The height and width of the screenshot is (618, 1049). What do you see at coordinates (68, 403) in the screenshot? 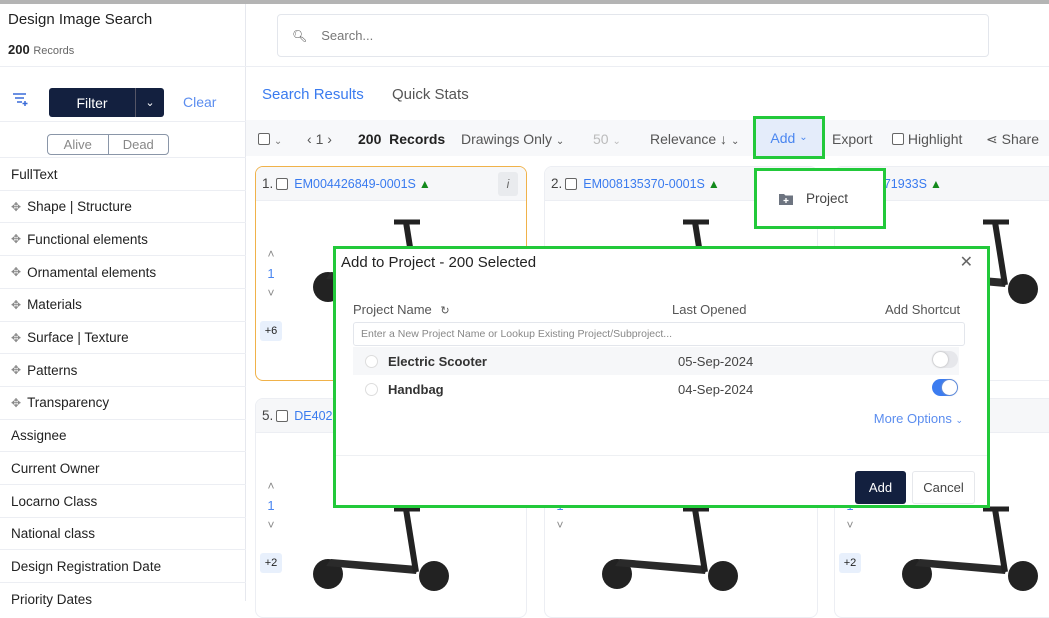
I see `sidebar-item-label: Transparency` at bounding box center [68, 403].